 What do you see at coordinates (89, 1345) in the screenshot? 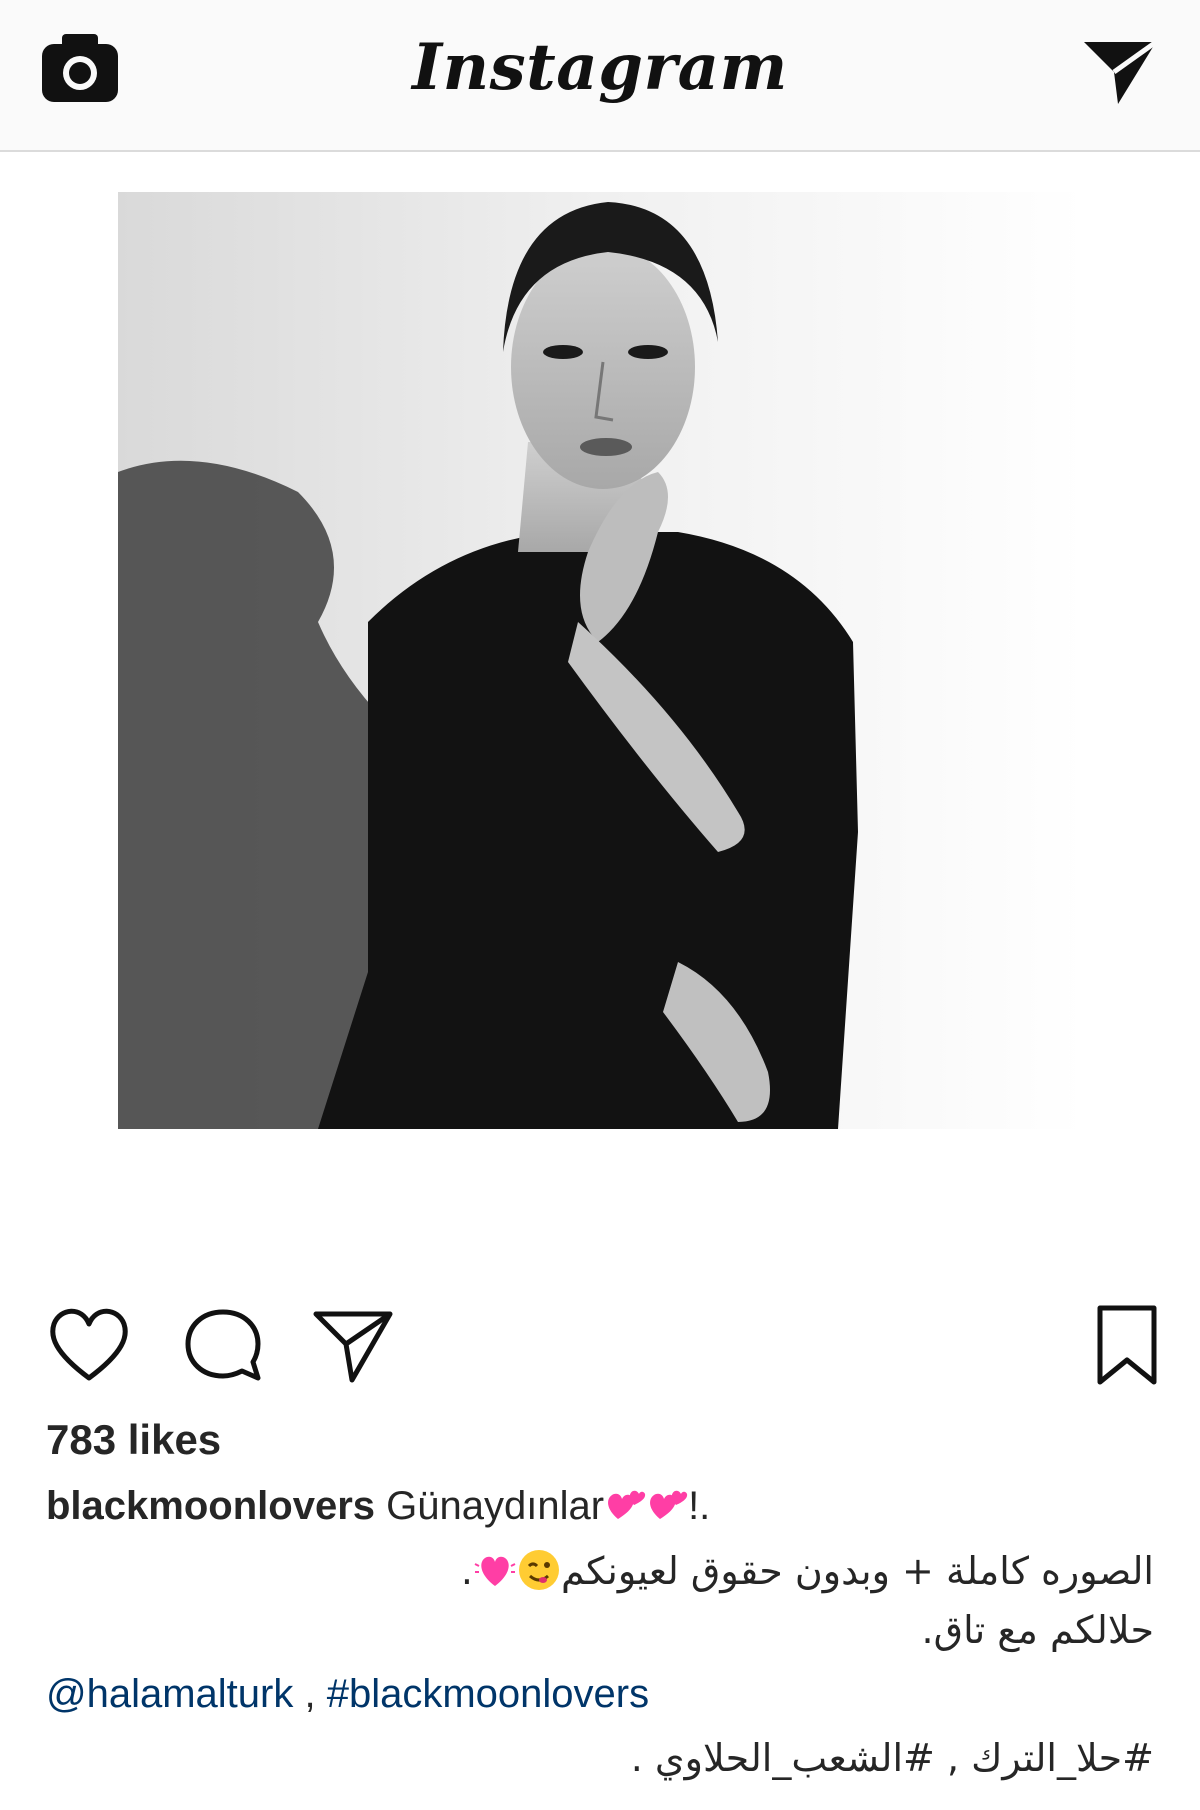
I see `heart-icon` at bounding box center [89, 1345].